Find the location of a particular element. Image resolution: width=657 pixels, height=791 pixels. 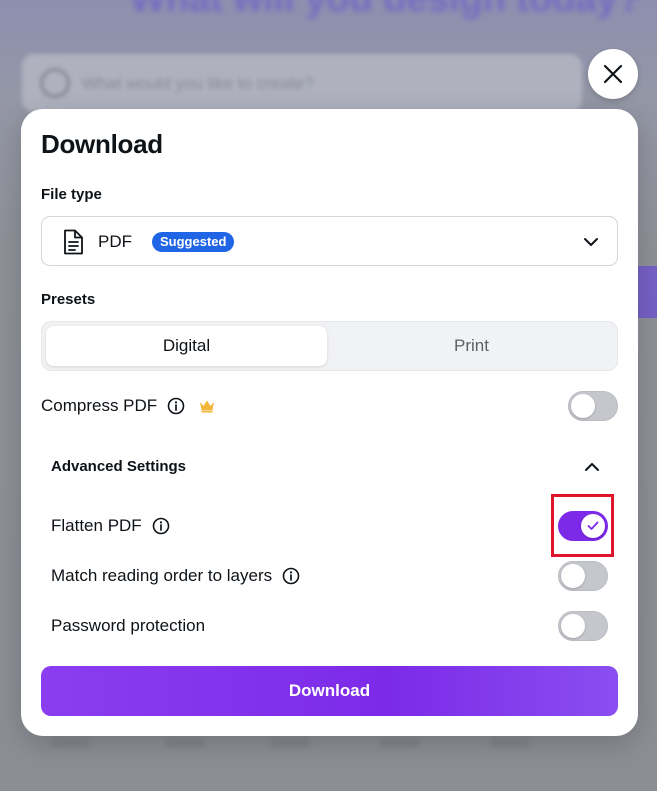

reading-order-toggle is located at coordinates (583, 576).